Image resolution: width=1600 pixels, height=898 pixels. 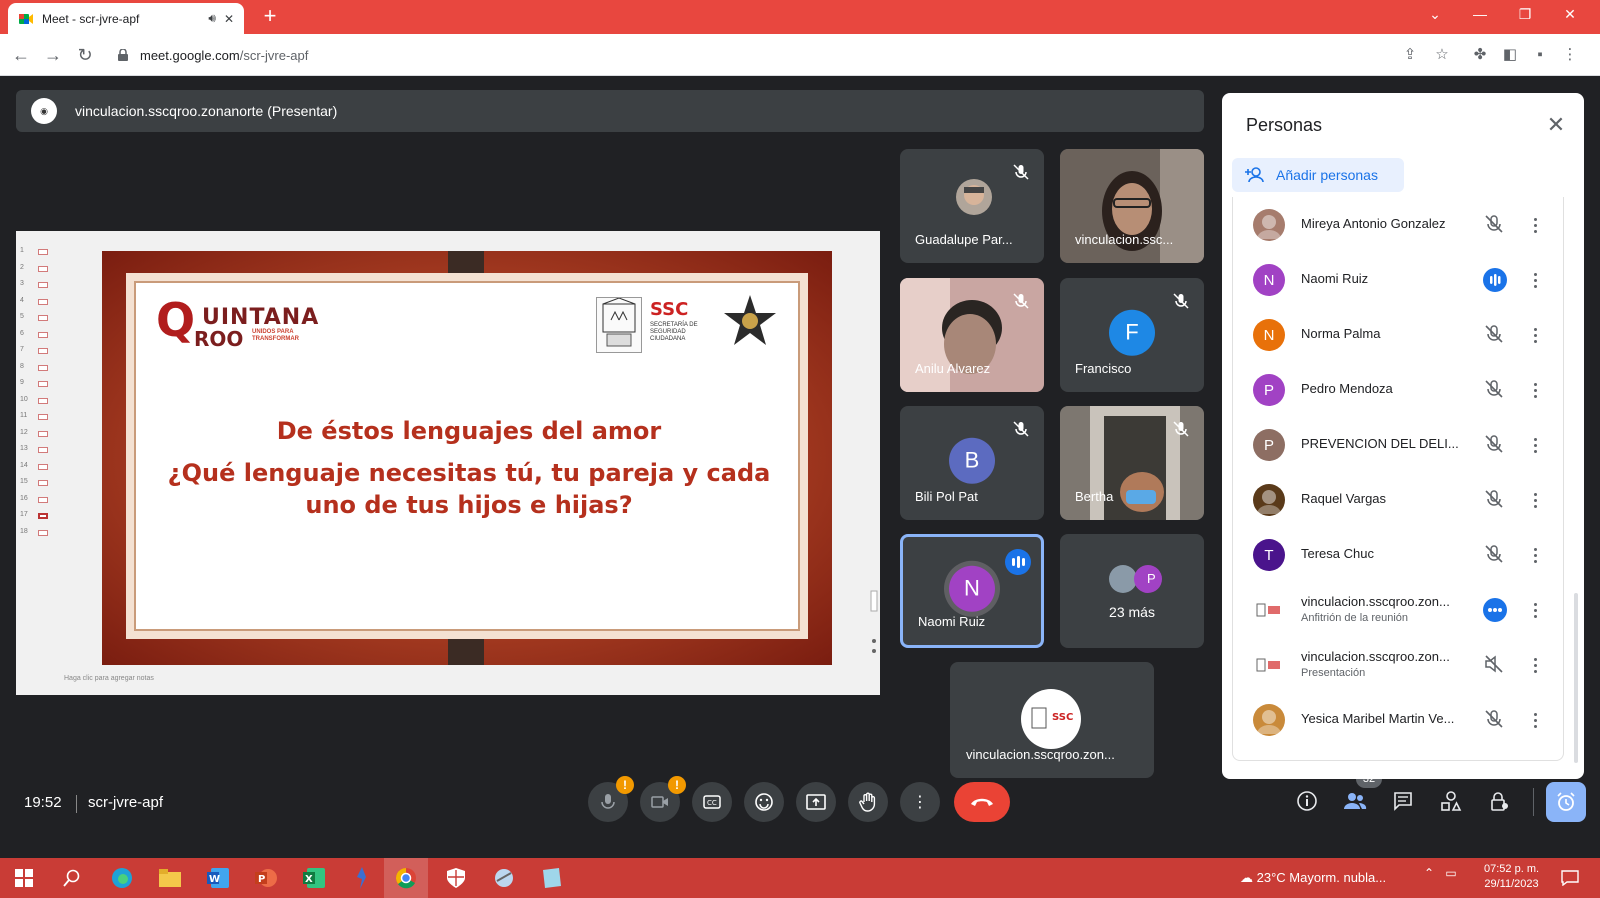 What do you see at coordinates (1442, 55) in the screenshot?
I see `bookmark-star-icon: ☆` at bounding box center [1442, 55].